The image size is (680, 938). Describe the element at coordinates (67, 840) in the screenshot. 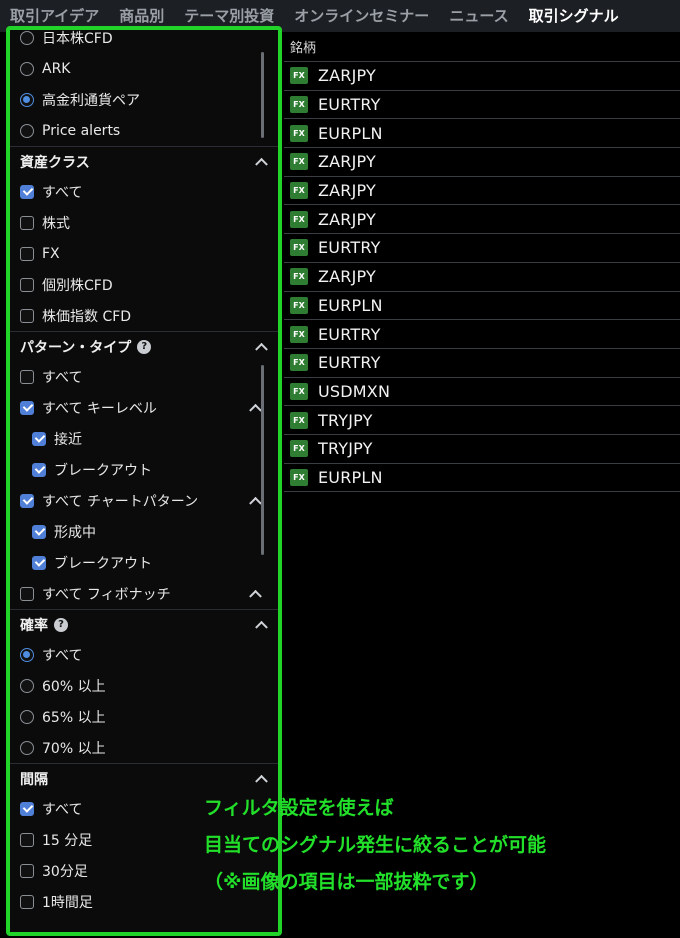

I see `checkbox-label: 15 分足` at that location.